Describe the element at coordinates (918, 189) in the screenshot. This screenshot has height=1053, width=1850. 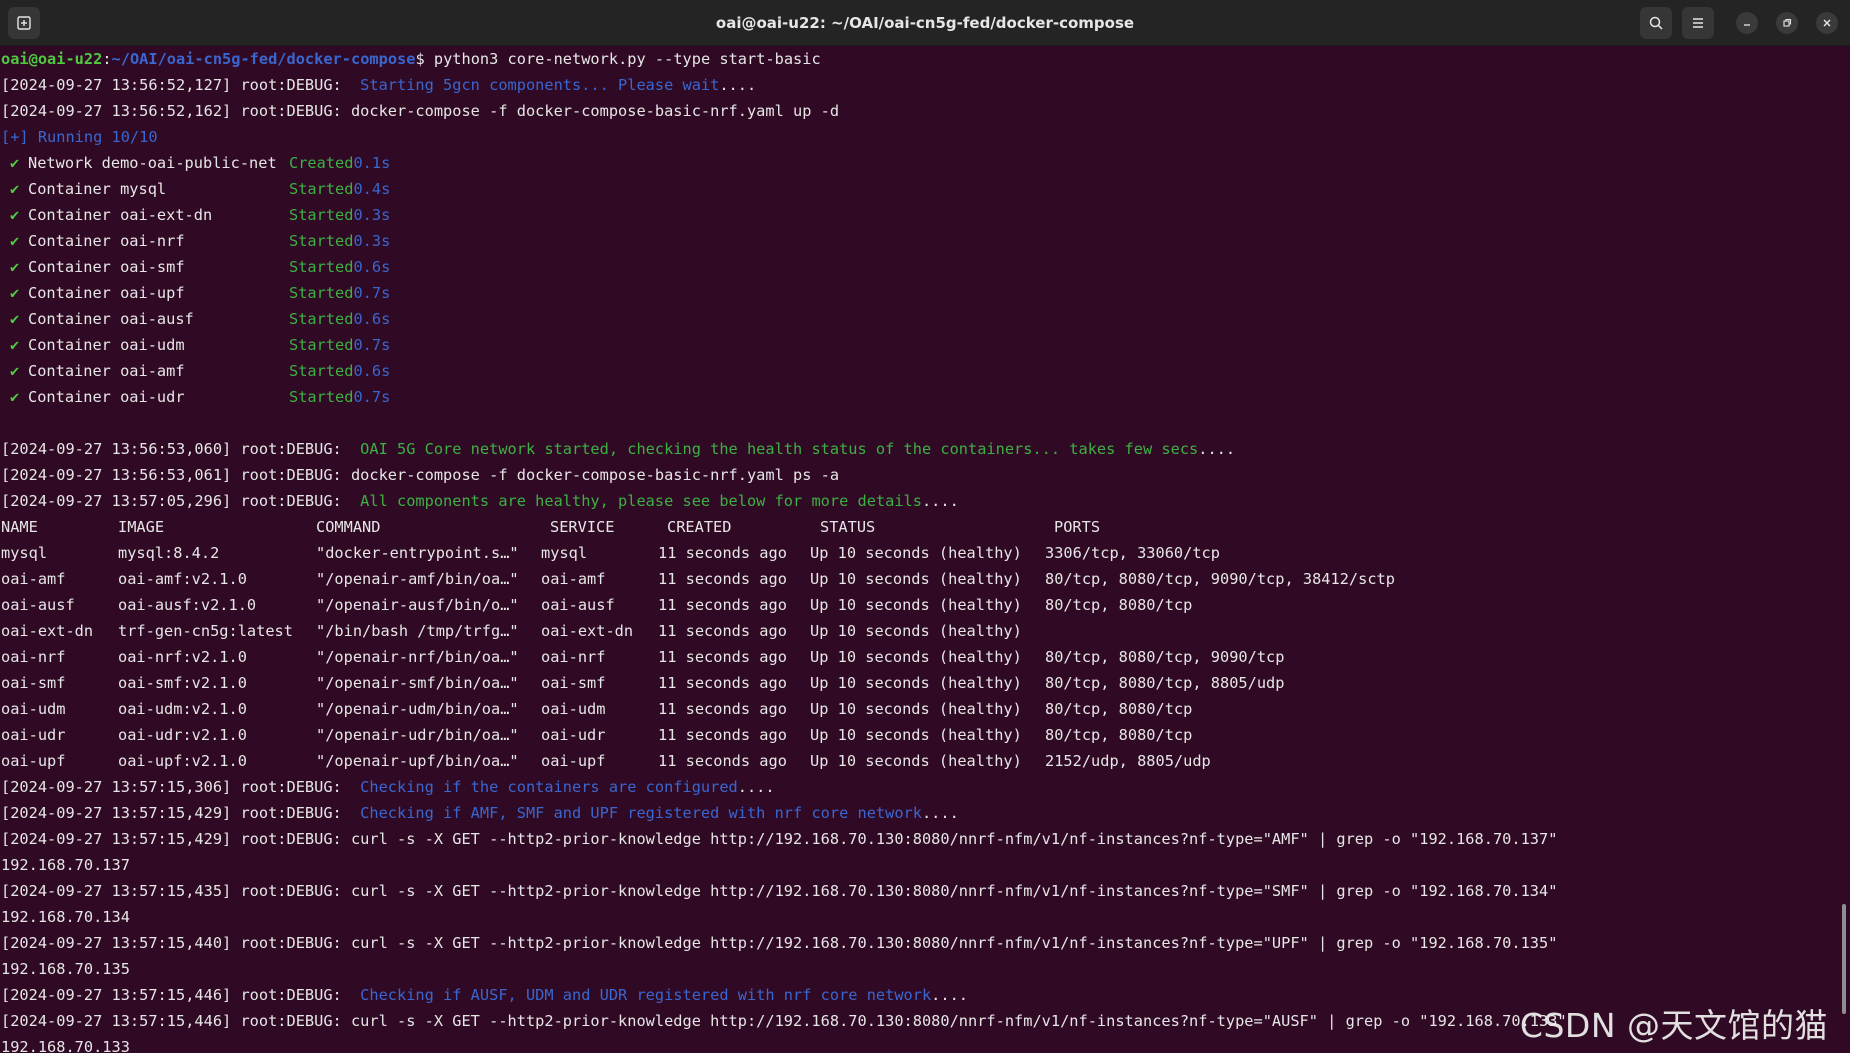
I see `compose-item: ✔ Container mysql Started0.4s` at that location.